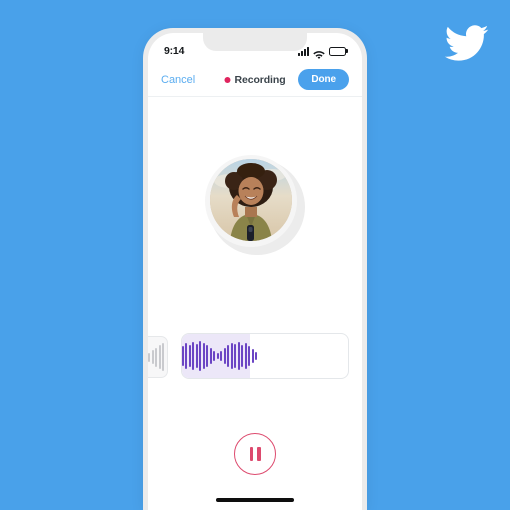  I want to click on previous-clip-card, so click(158, 357).